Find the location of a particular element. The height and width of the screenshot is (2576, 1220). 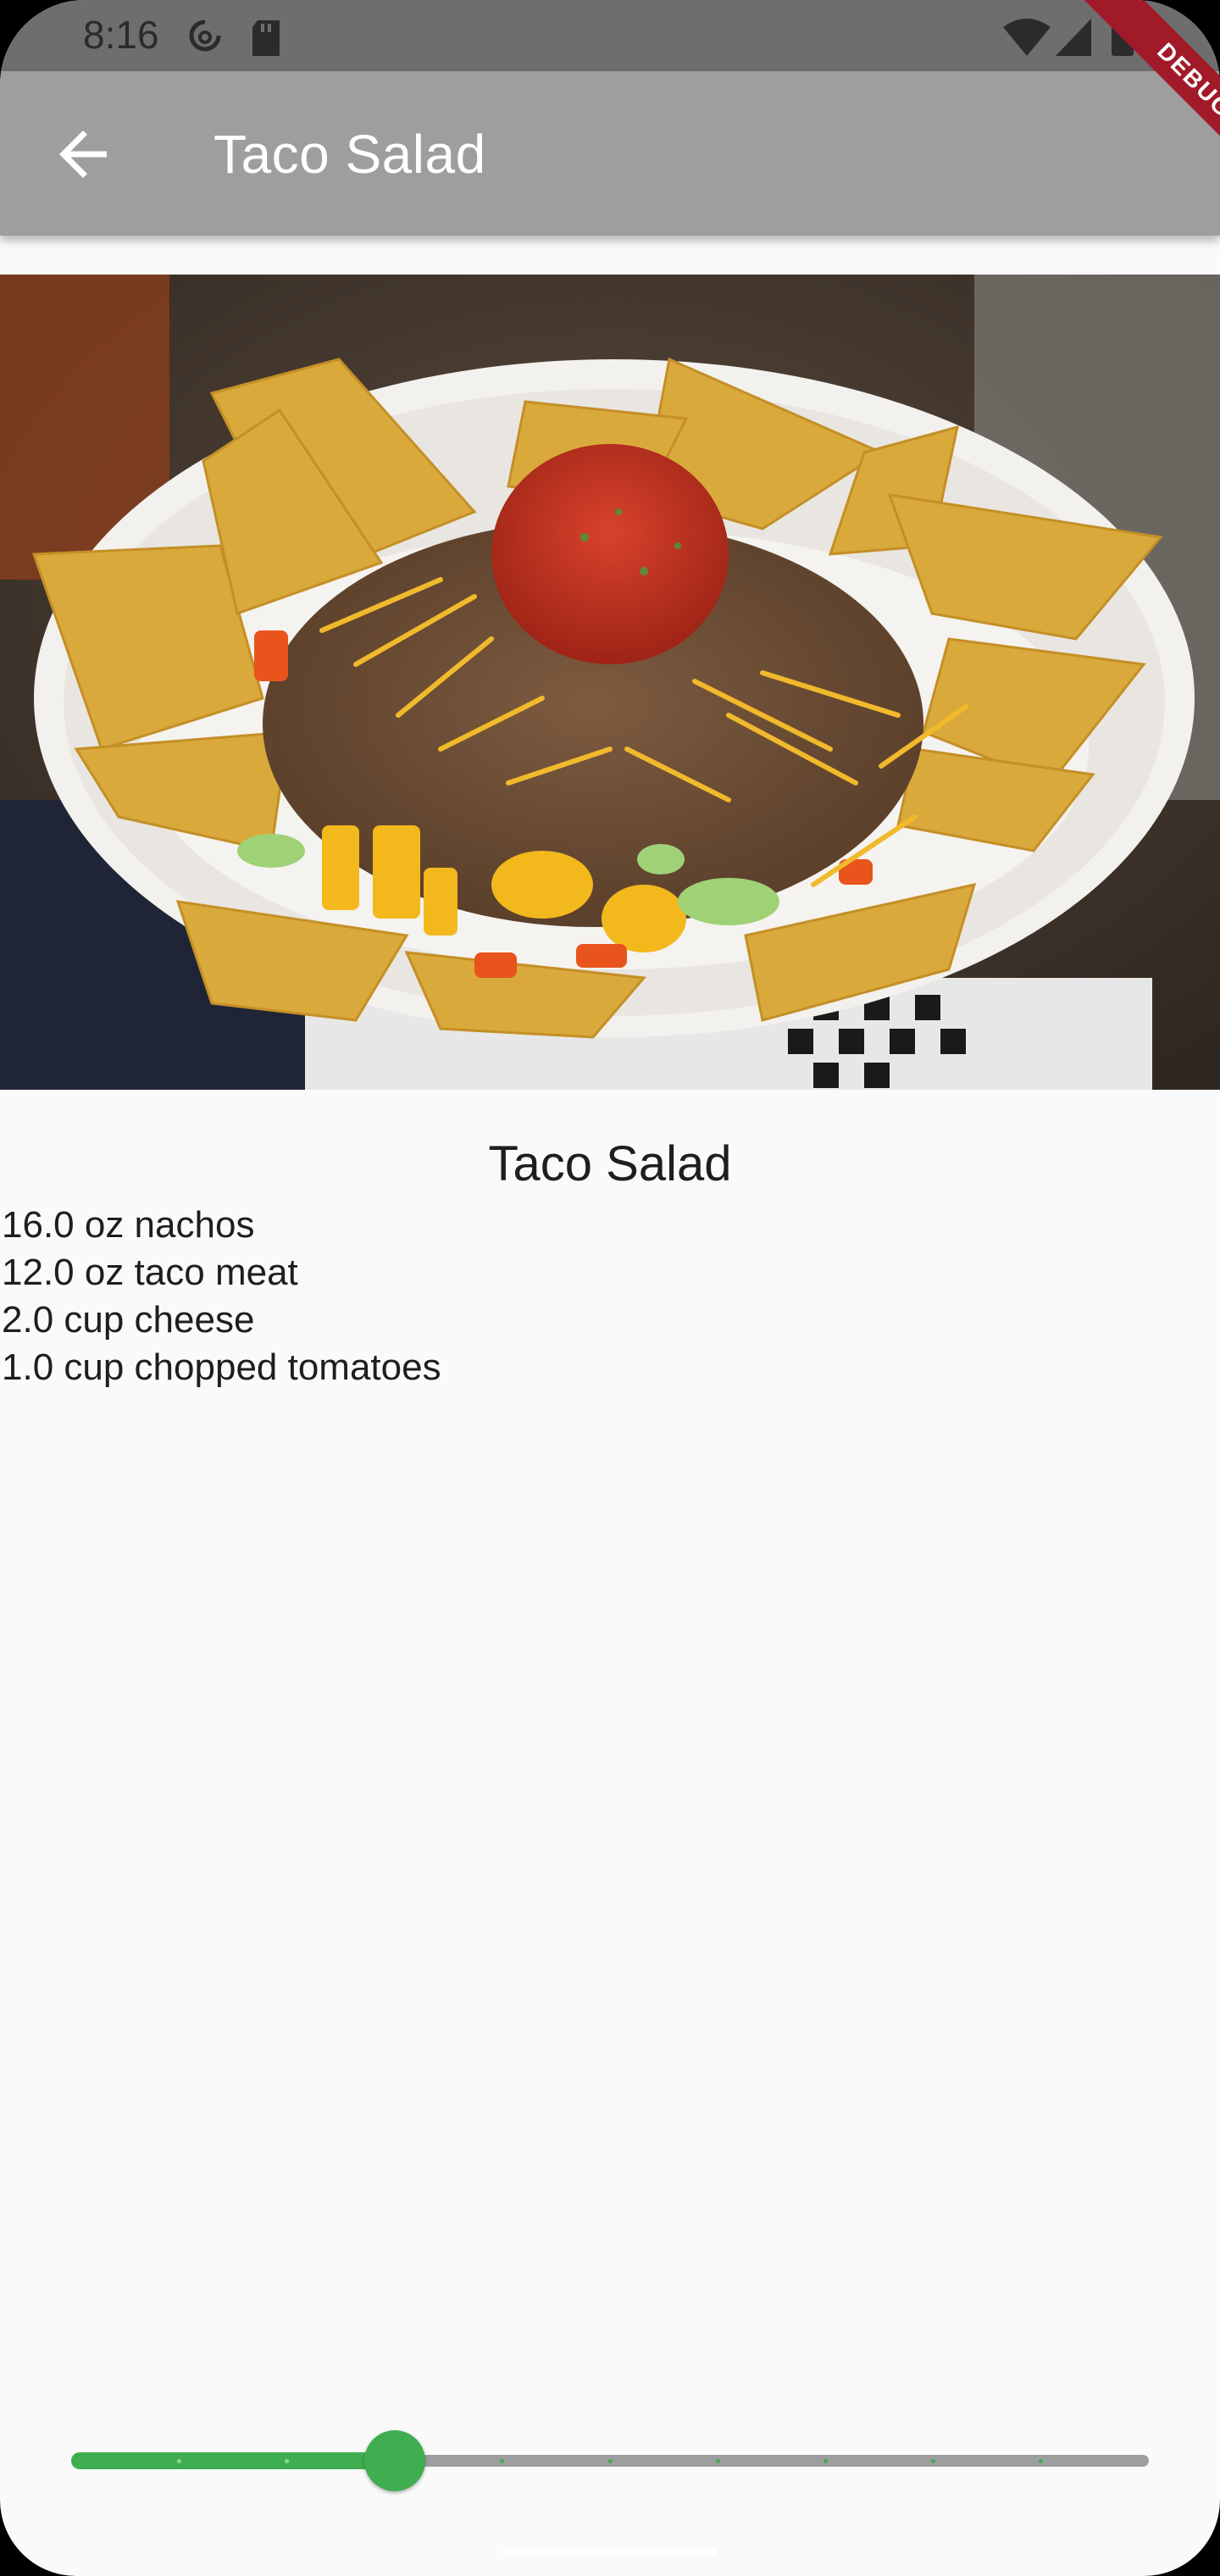

ingredient-item: 12.0 oz taco meat is located at coordinates (150, 1272).